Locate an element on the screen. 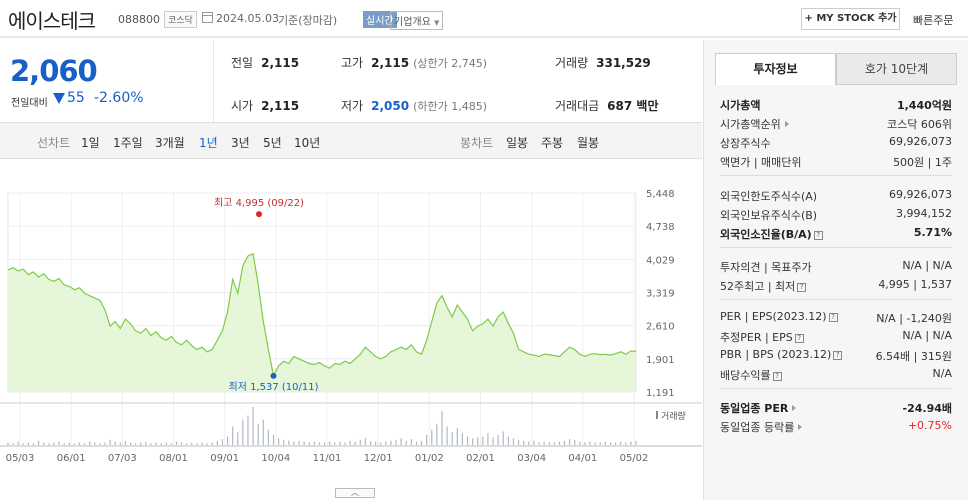 The height and width of the screenshot is (500, 968). stat-label: 저가 is located at coordinates (352, 106).